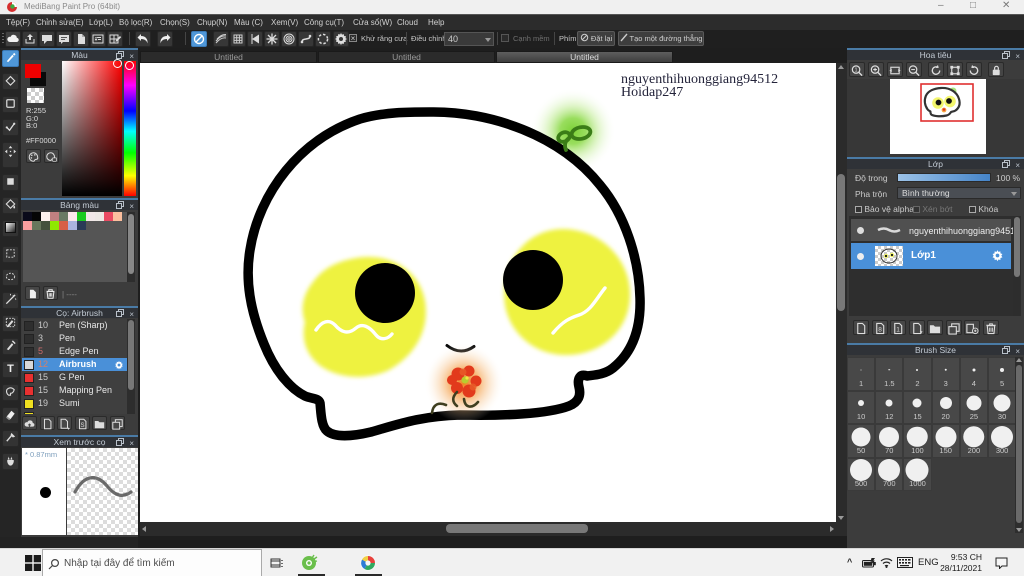 The image size is (1024, 576). I want to click on svg-text: 8, so click(880, 329).